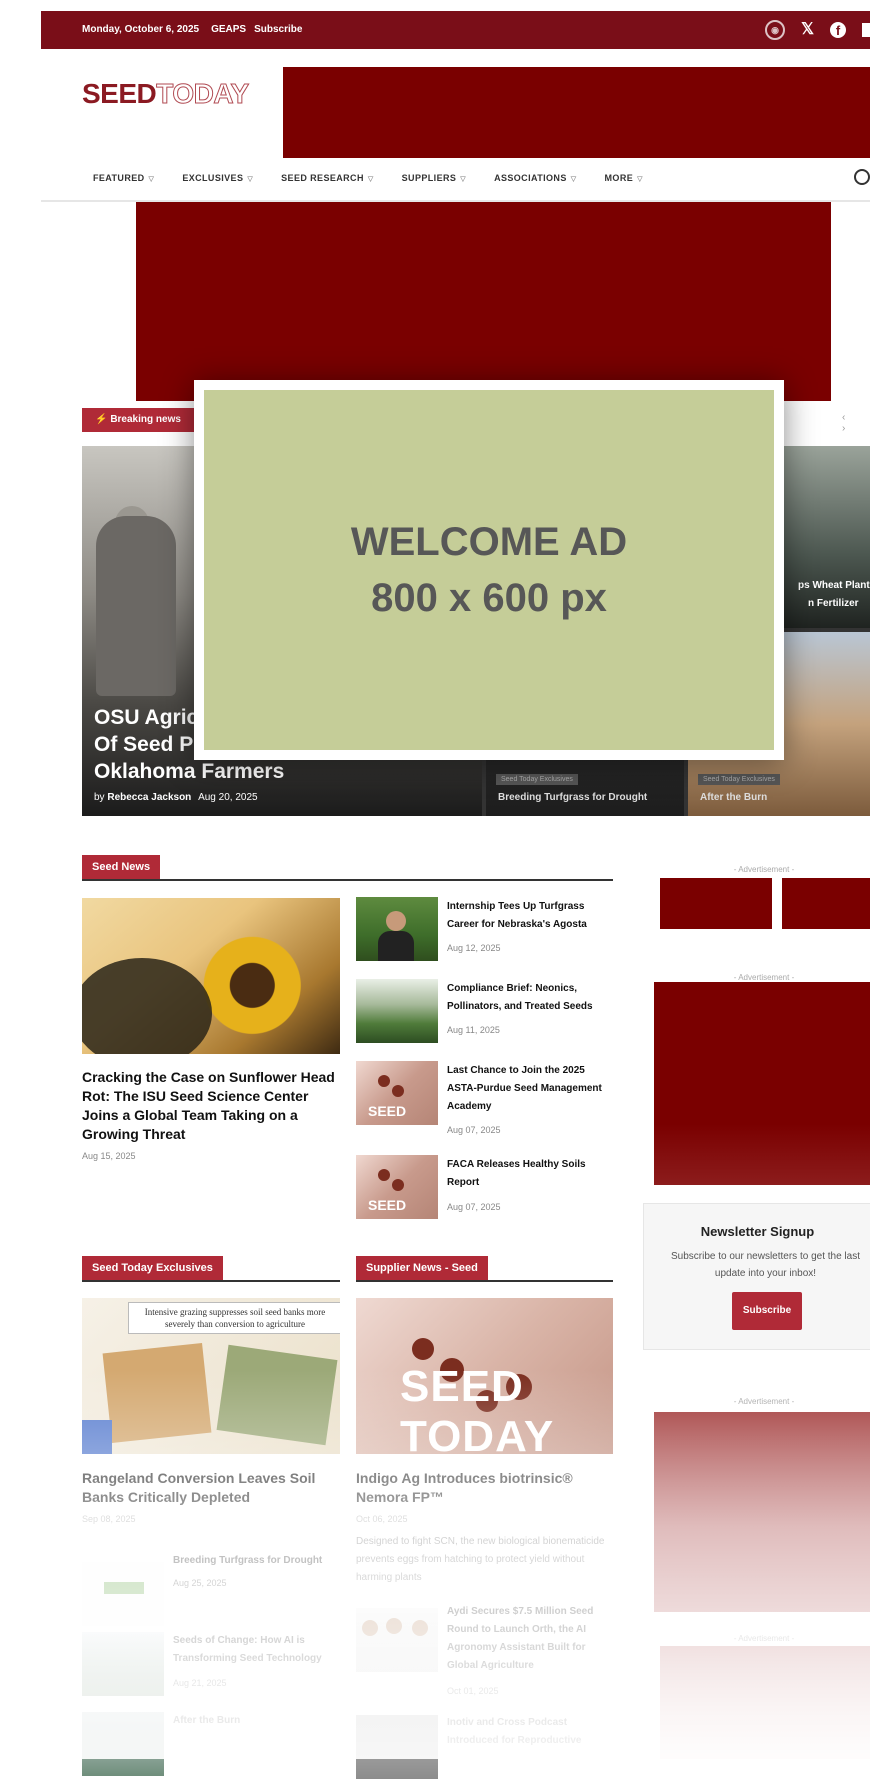 The height and width of the screenshot is (1779, 870). I want to click on exclusives-main-date: Sep 08, 2025, so click(109, 1519).